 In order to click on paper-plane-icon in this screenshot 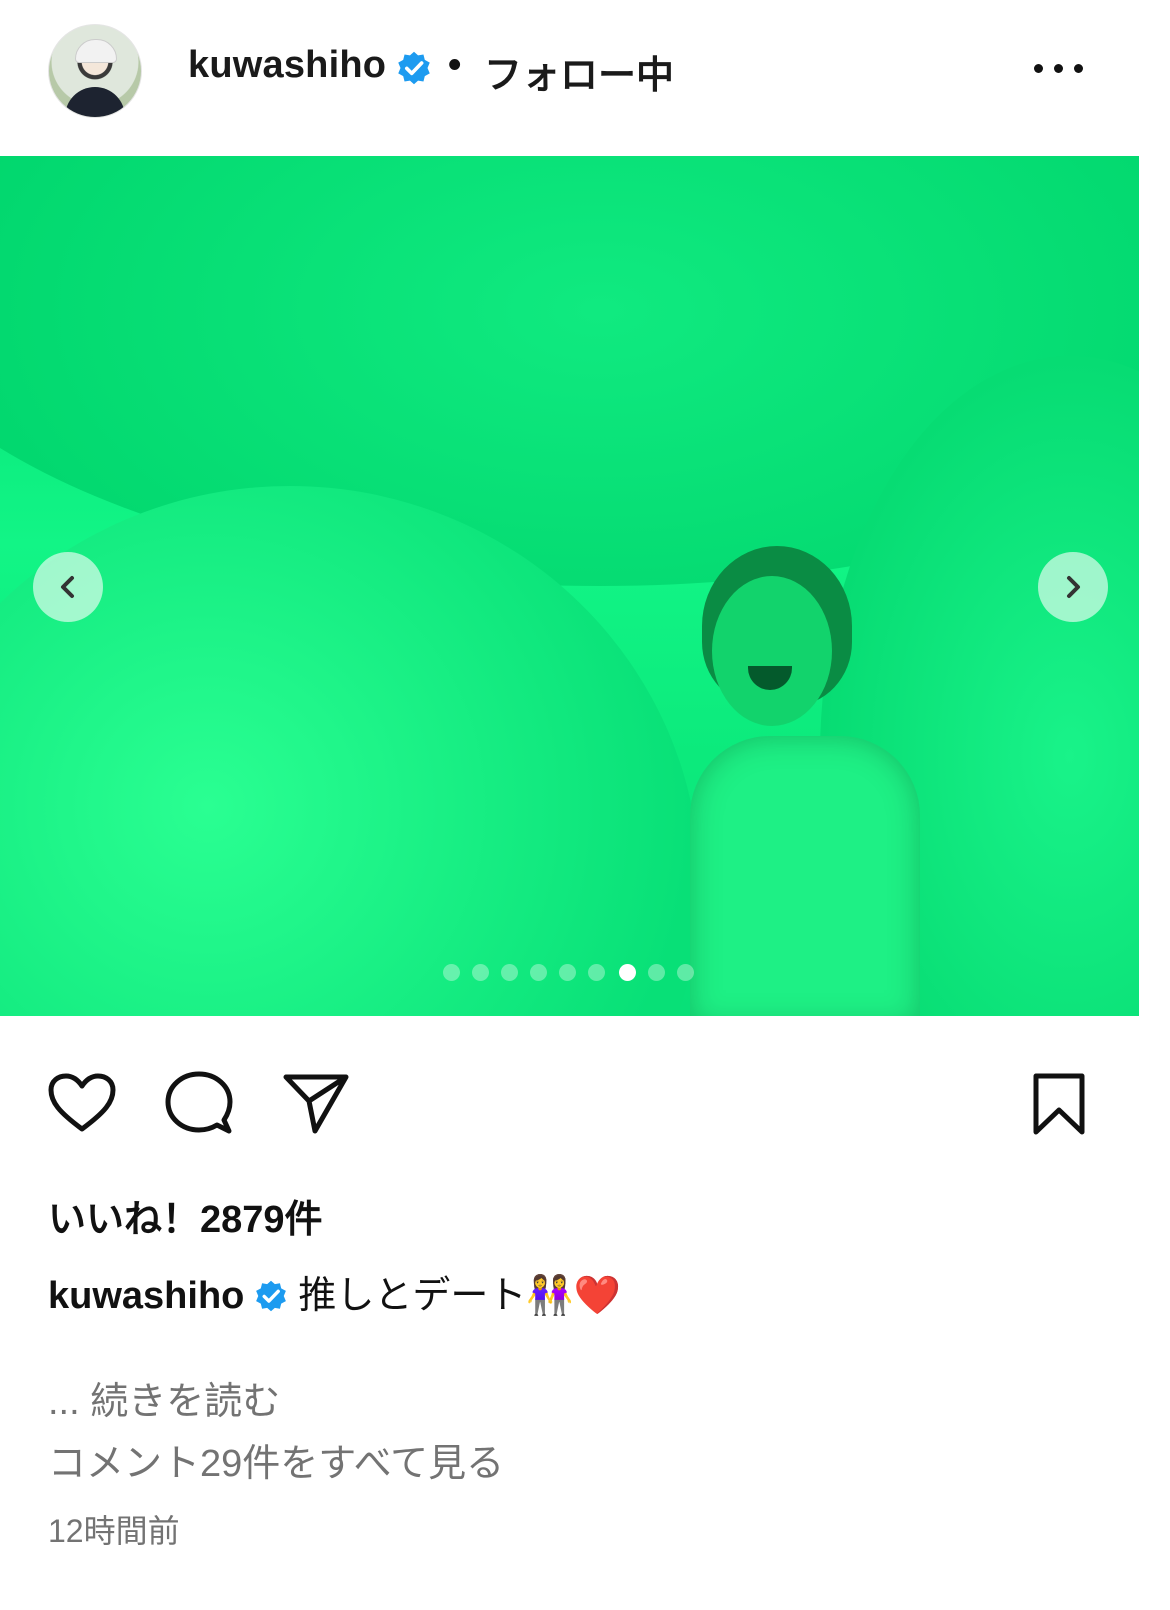, I will do `click(316, 1104)`.